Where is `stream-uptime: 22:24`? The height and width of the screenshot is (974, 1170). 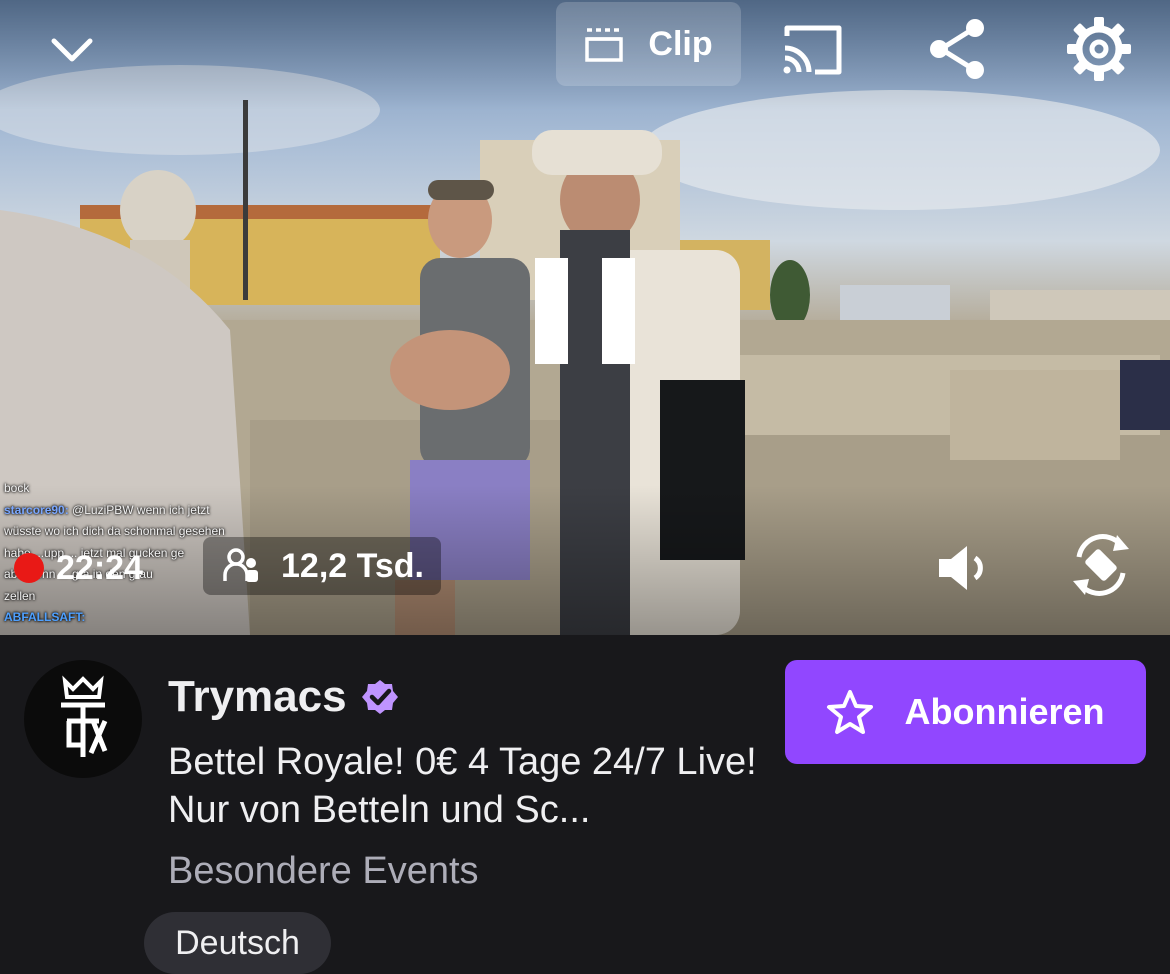
stream-uptime: 22:24 is located at coordinates (99, 567).